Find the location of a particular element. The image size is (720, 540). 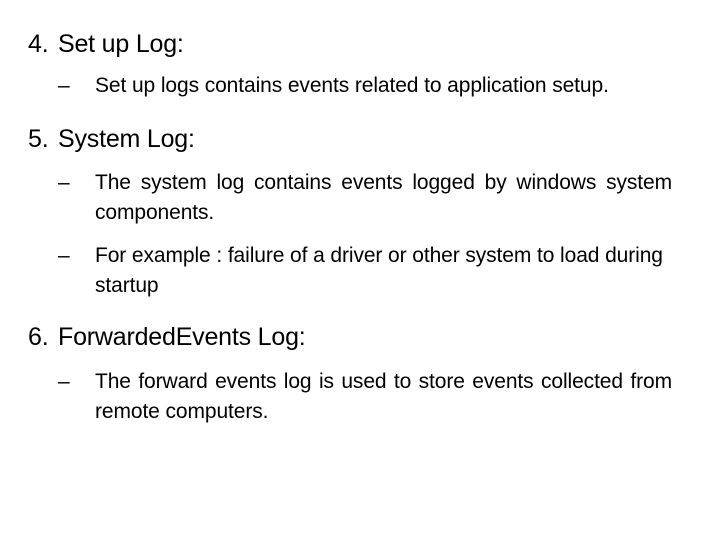

list-number-5: 5. is located at coordinates (38, 138).